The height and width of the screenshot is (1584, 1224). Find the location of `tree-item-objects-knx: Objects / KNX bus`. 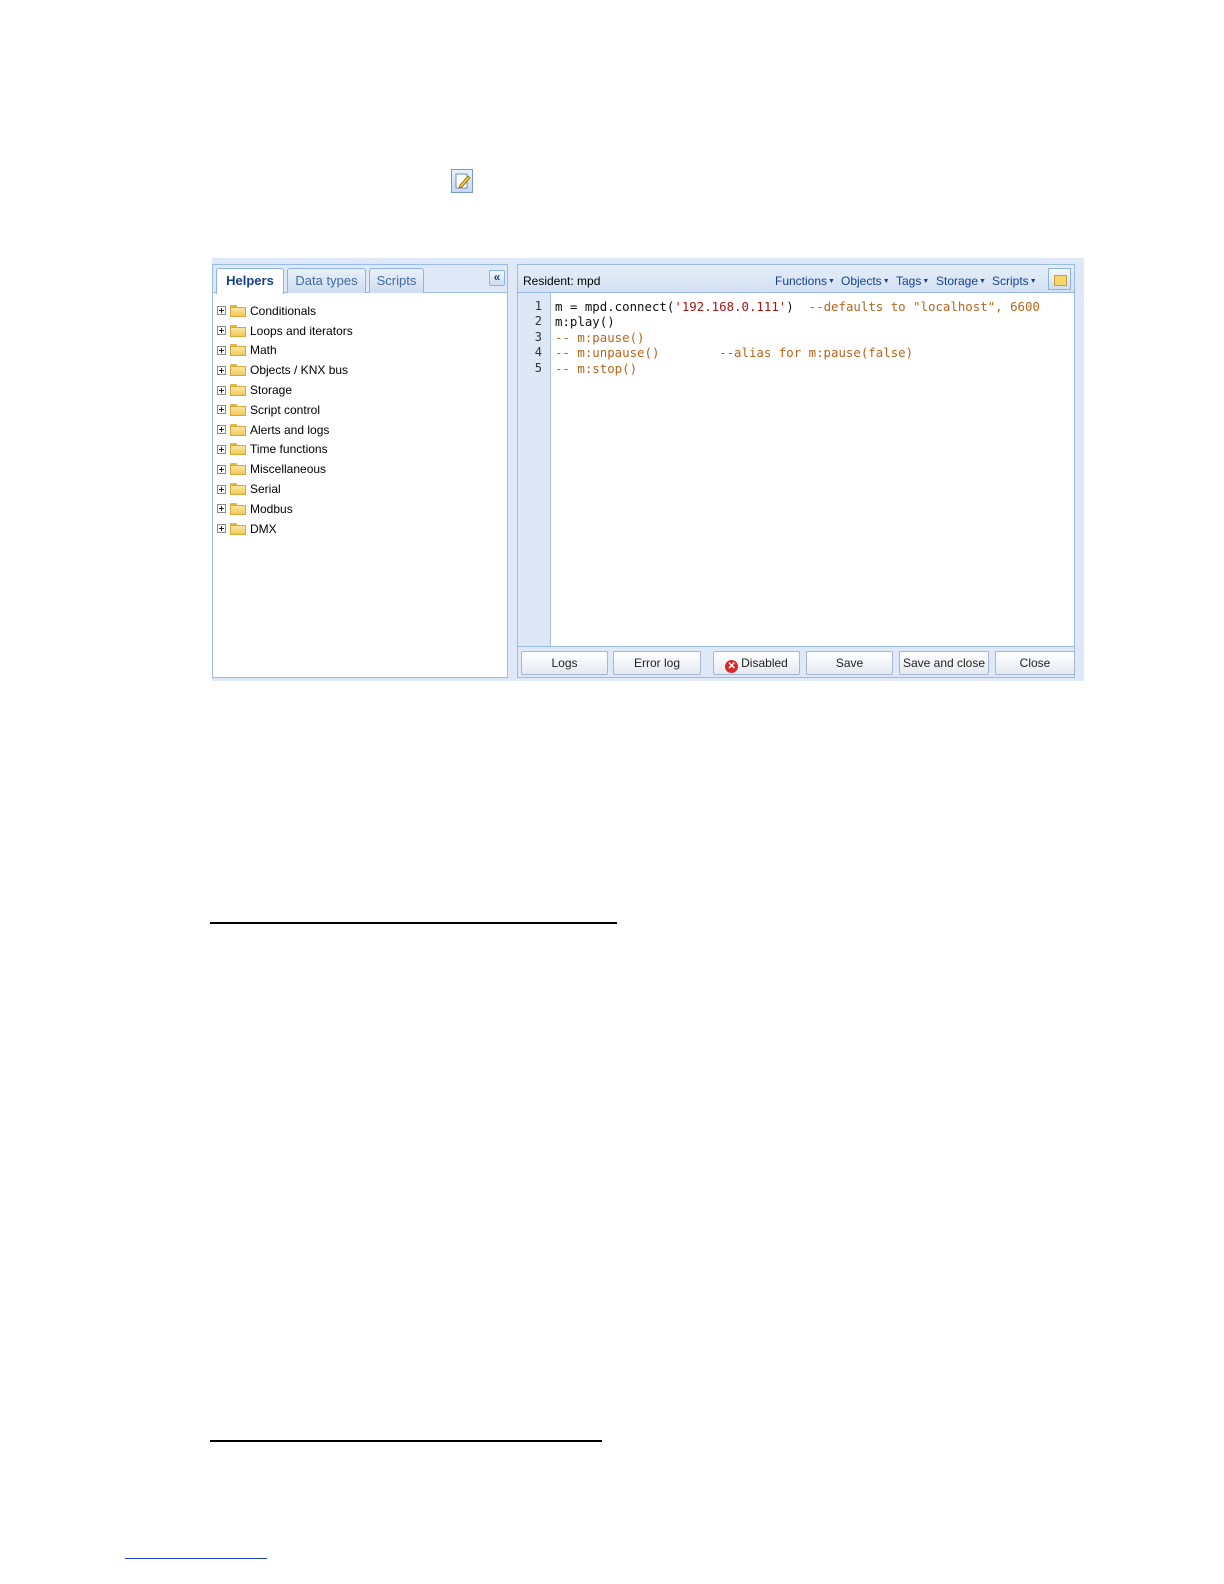

tree-item-objects-knx: Objects / KNX bus is located at coordinates (285, 370).